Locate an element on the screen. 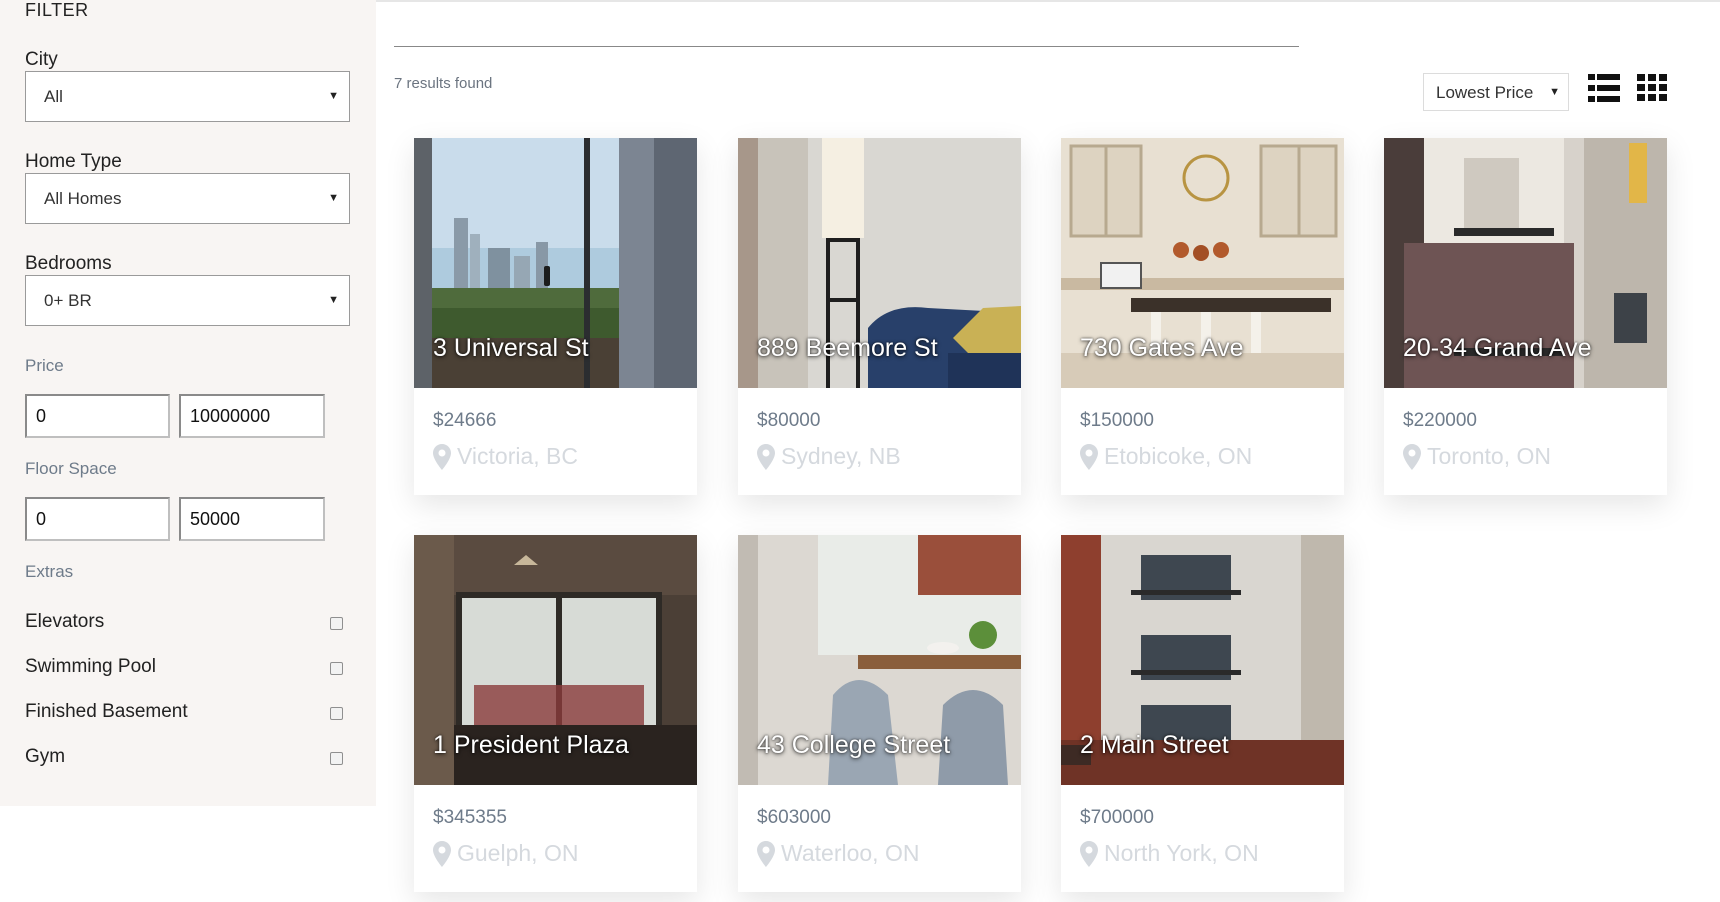  extra-option-gym: Gym is located at coordinates (185, 759).